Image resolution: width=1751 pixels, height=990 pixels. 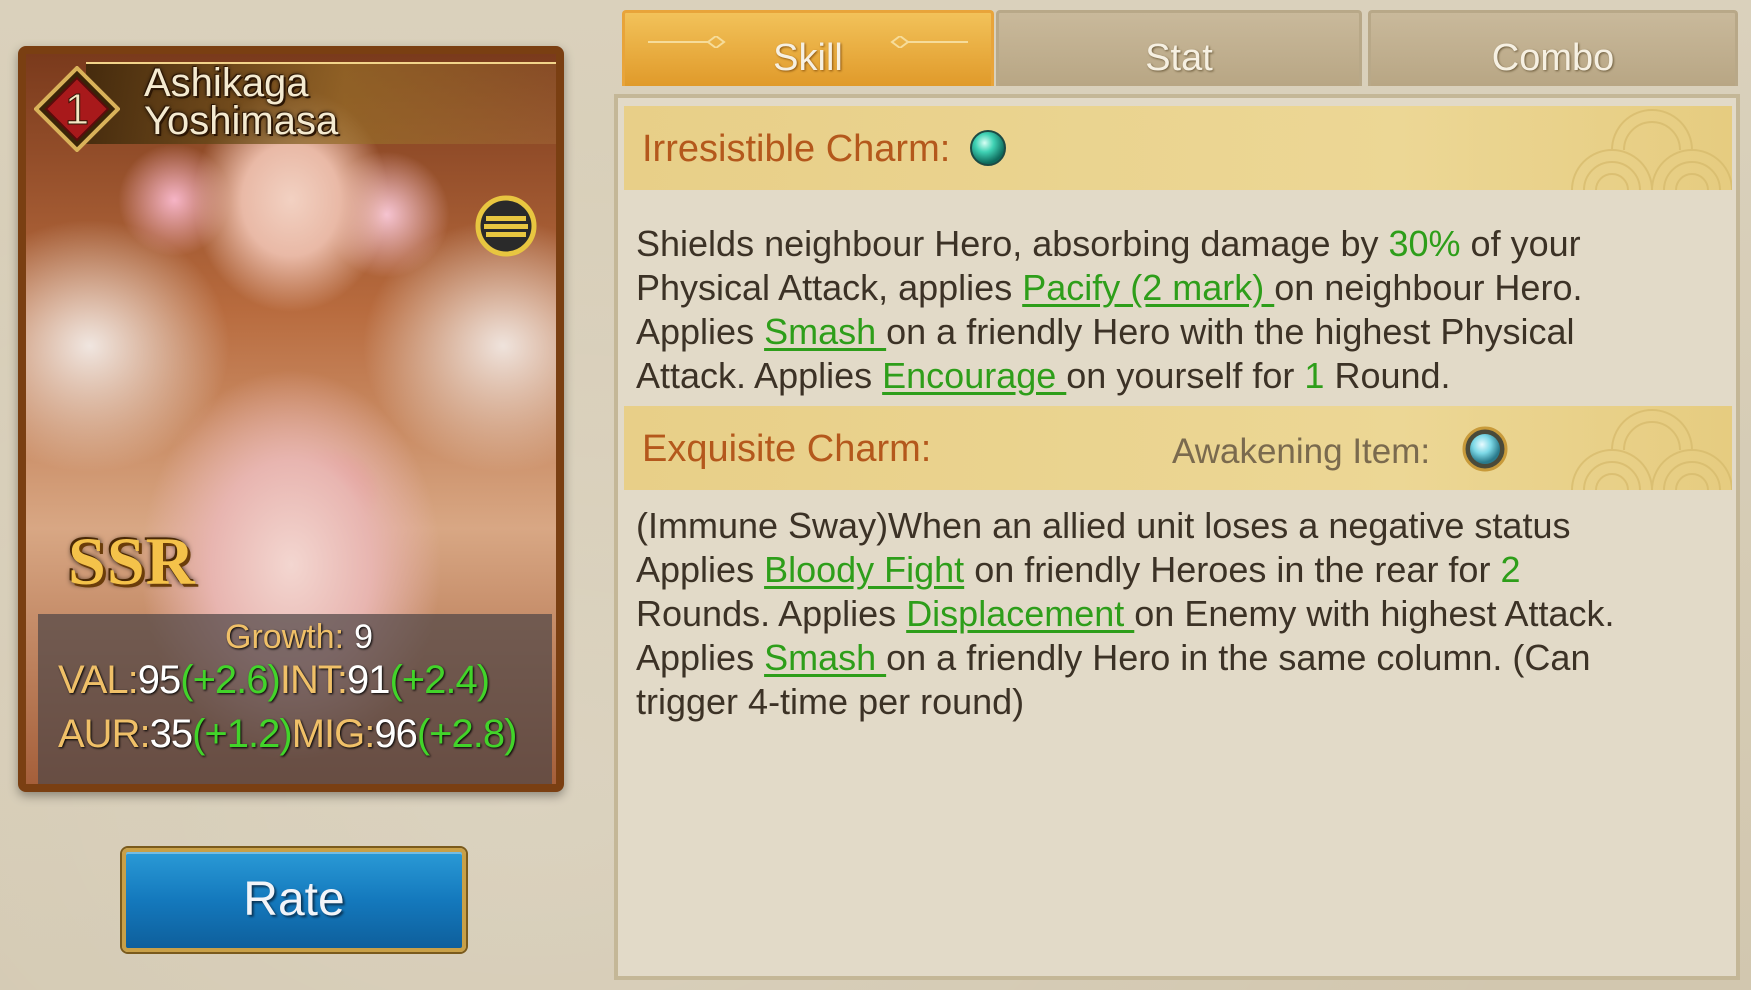 I want to click on skill2-line4-text-a: Applies, so click(x=700, y=657).